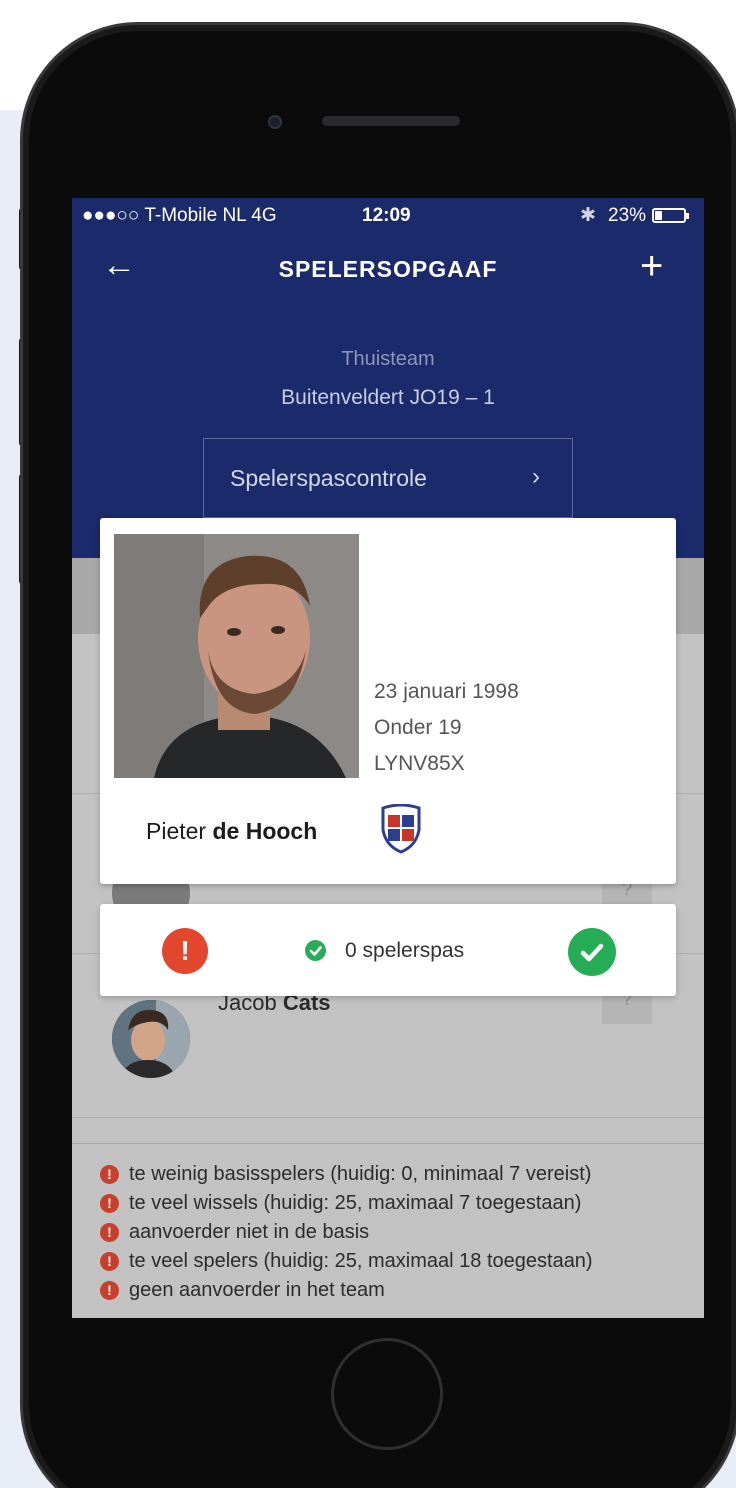 This screenshot has height=1488, width=736. What do you see at coordinates (328, 478) in the screenshot?
I see `pass-check-label: Spelerspascontrole` at bounding box center [328, 478].